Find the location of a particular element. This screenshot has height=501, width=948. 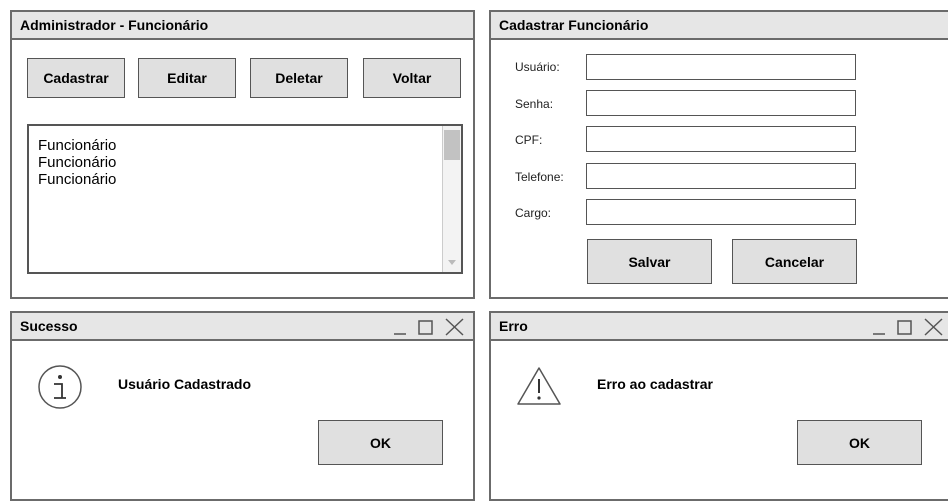

warning-icon is located at coordinates (539, 386).